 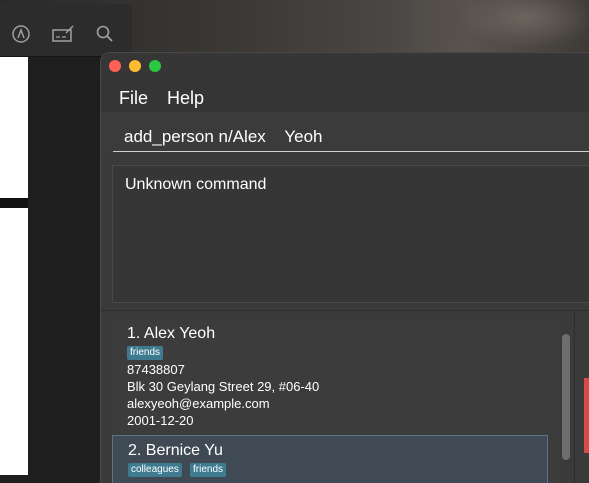 I want to click on list-scrollbar, so click(x=566, y=397).